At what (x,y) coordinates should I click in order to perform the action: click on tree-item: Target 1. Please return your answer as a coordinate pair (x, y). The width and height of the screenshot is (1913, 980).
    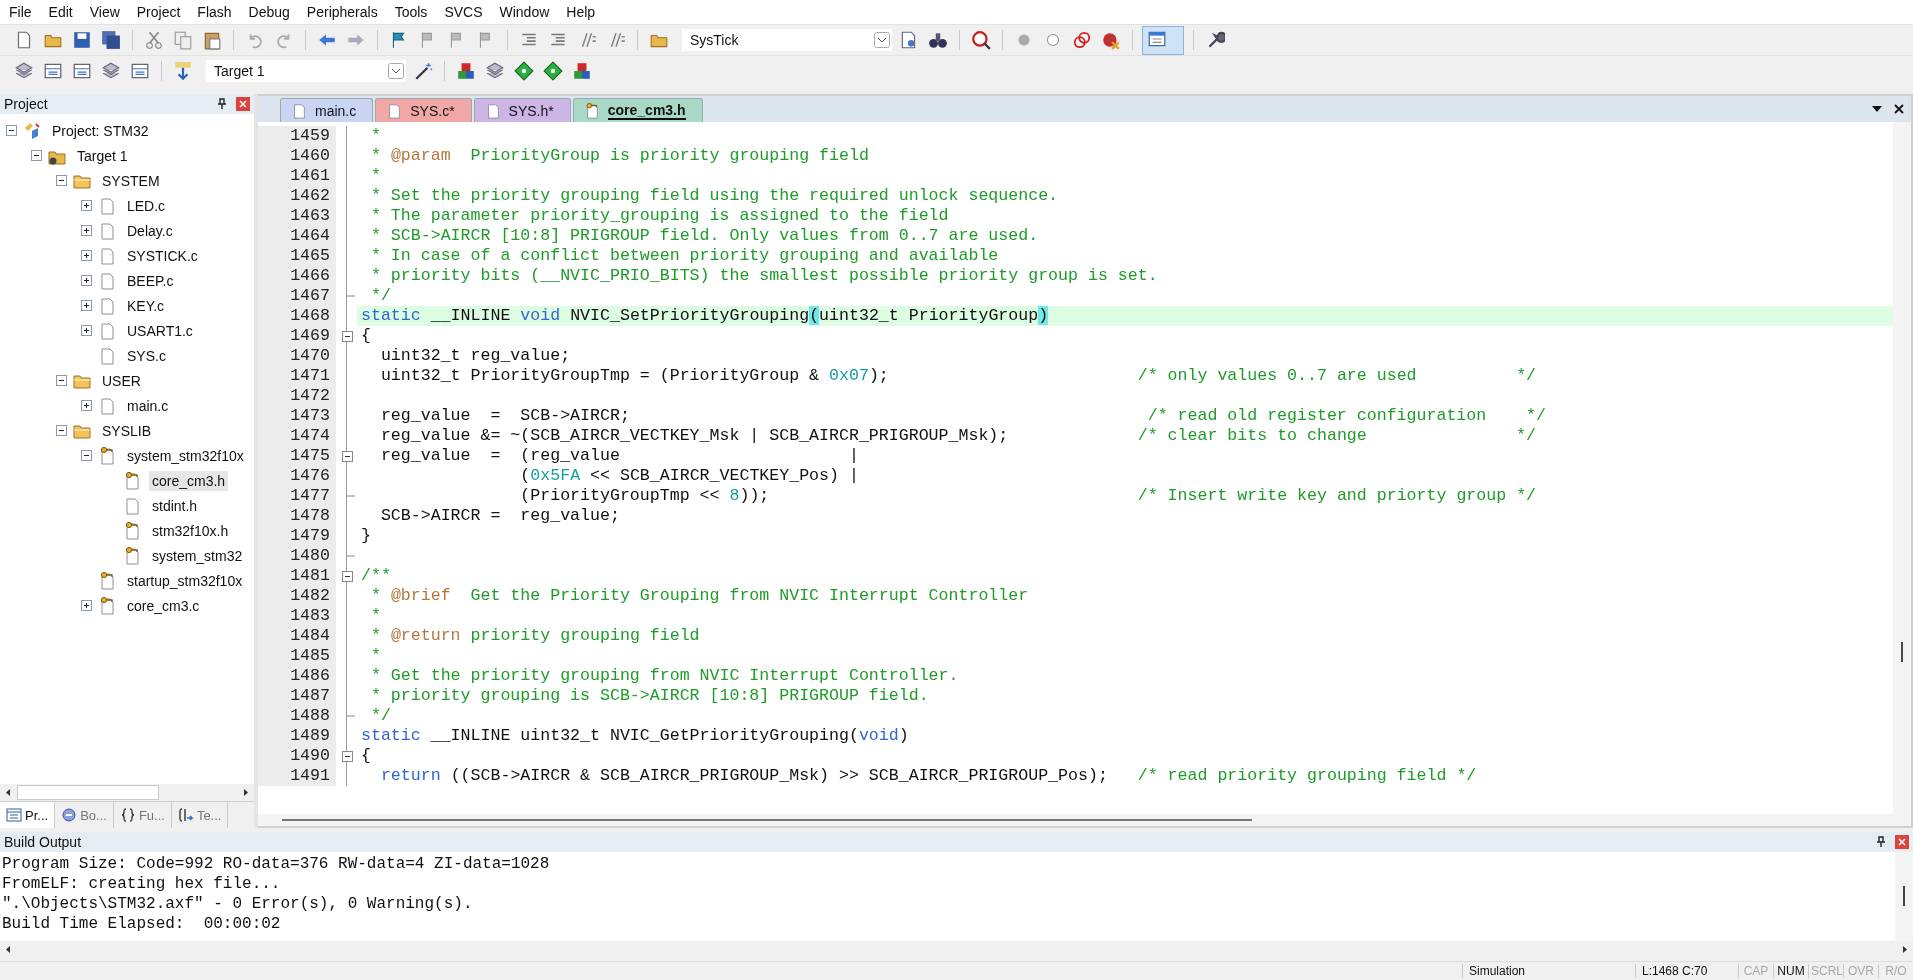
    Looking at the image, I should click on (102, 155).